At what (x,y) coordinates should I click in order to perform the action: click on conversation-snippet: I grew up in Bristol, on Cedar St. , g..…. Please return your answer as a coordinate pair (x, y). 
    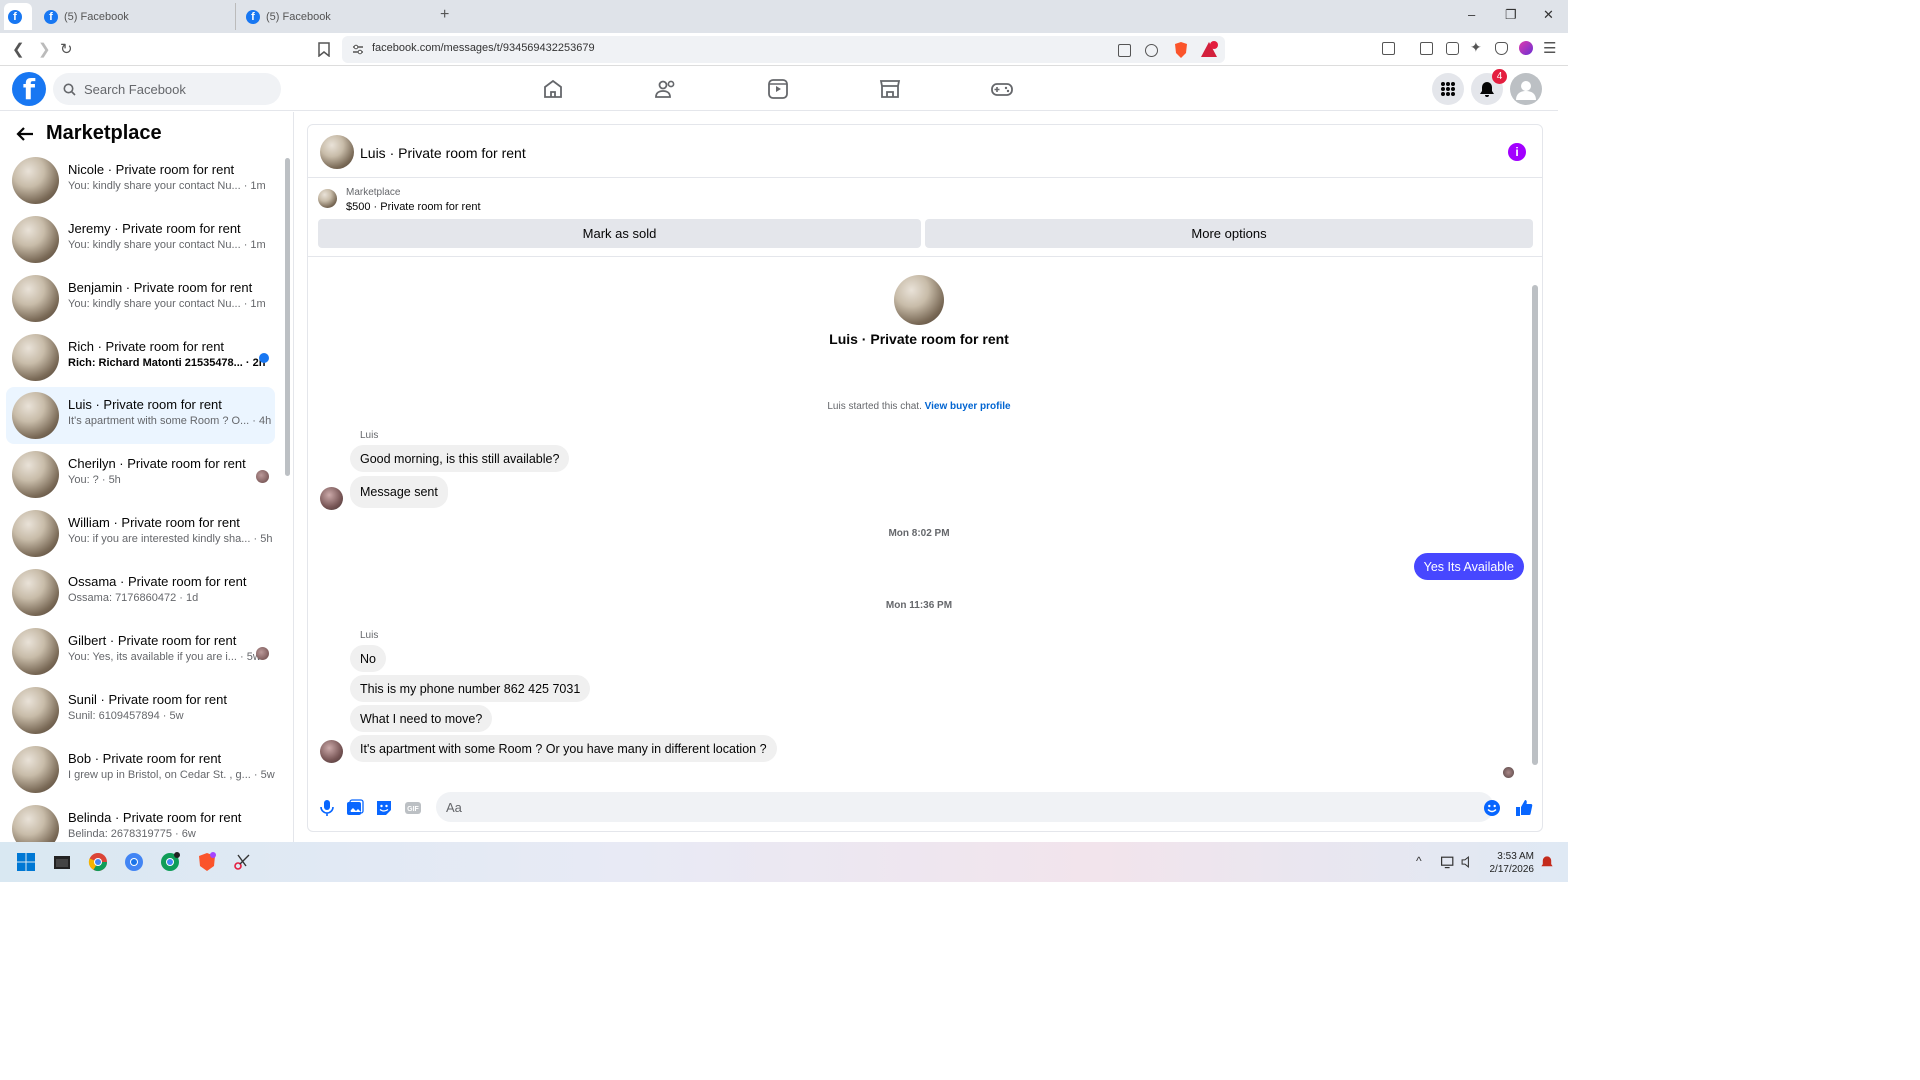
    Looking at the image, I should click on (171, 775).